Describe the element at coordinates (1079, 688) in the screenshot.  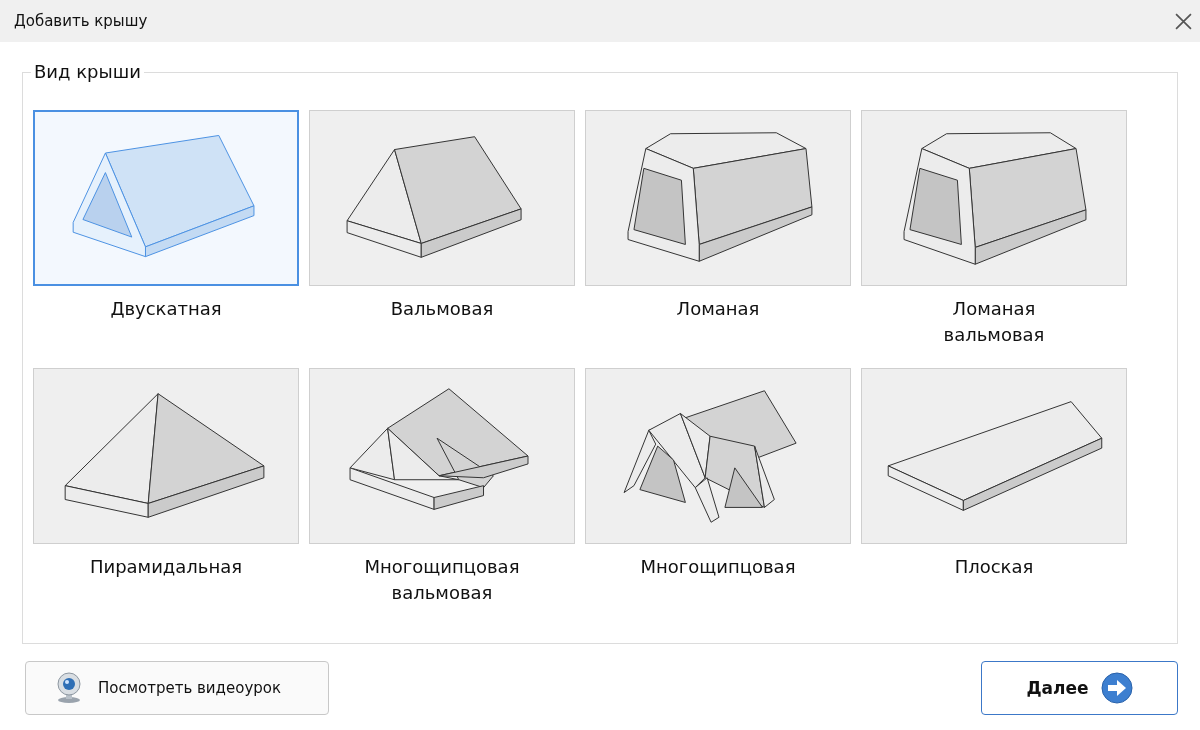
I see `next-button: Далее` at that location.